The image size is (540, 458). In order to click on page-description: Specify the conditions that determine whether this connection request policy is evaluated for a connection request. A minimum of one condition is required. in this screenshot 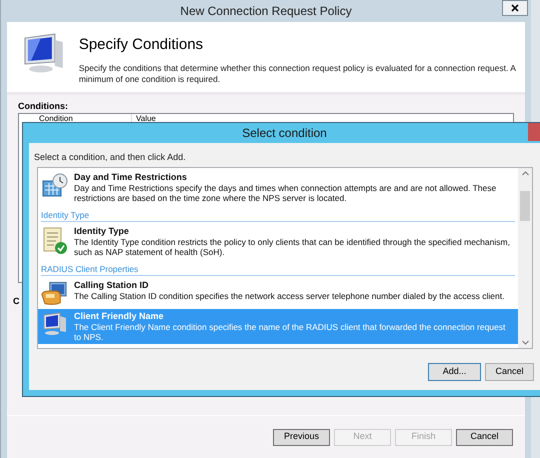, I will do `click(297, 74)`.